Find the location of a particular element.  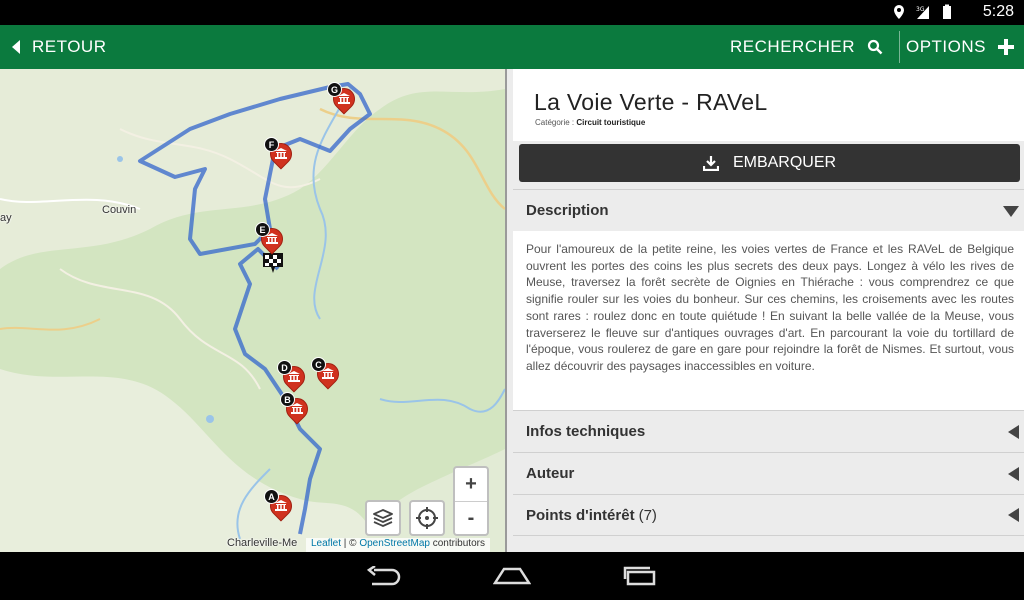

embark-label: EMBARQUER is located at coordinates (784, 162).